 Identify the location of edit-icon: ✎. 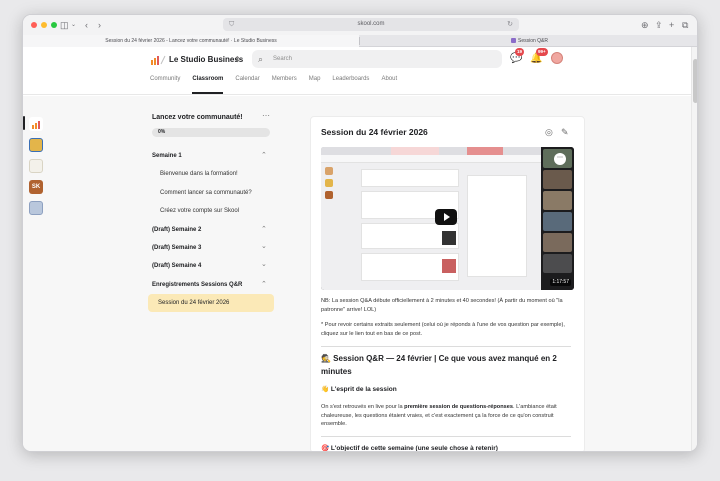
(565, 132).